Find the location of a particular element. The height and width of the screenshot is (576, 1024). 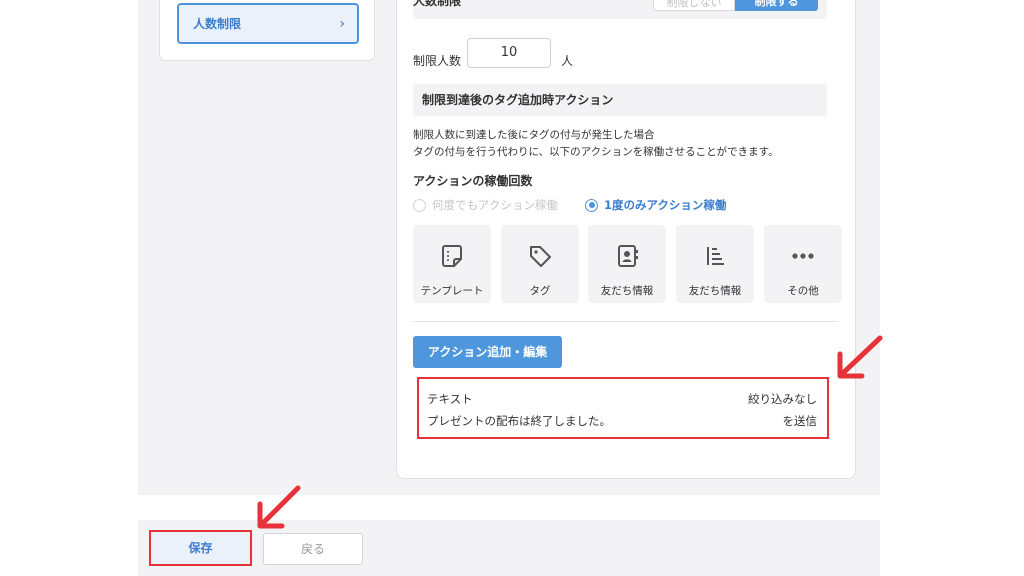

more-icon is located at coordinates (803, 256).